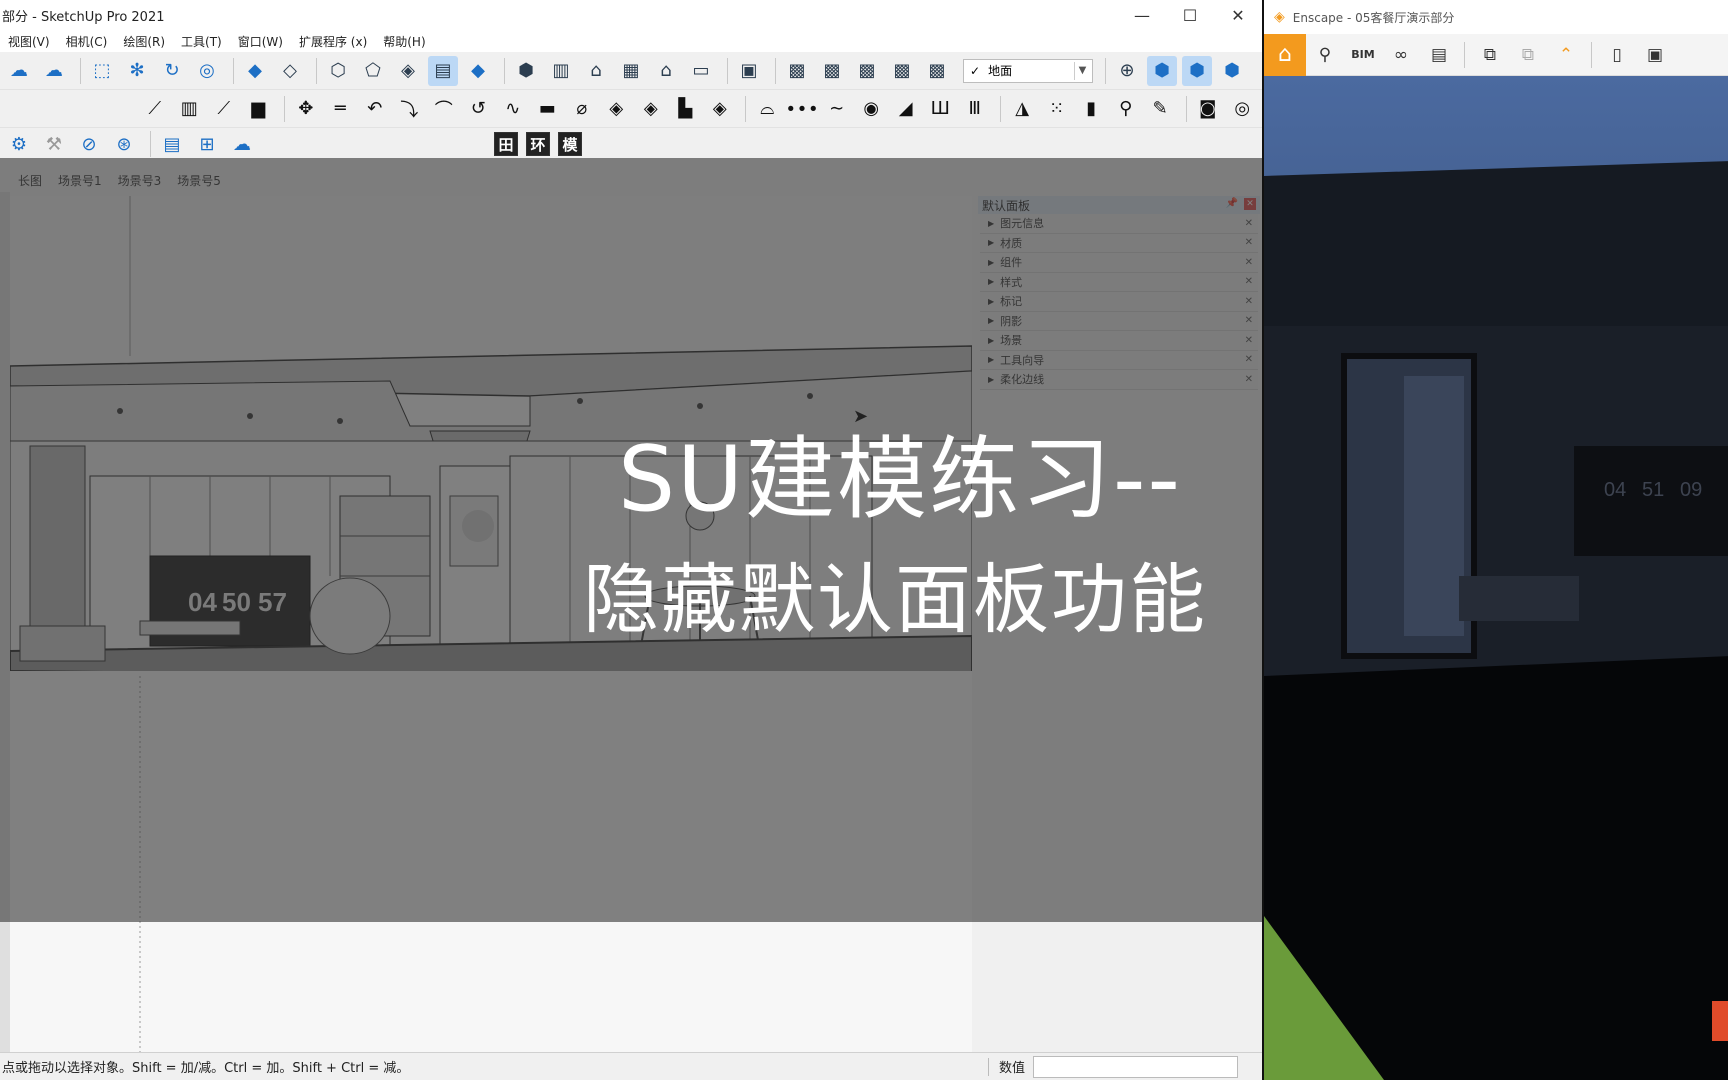 Image resolution: width=1728 pixels, height=1080 pixels. I want to click on map-pin-icon: ⚲, so click(1325, 55).